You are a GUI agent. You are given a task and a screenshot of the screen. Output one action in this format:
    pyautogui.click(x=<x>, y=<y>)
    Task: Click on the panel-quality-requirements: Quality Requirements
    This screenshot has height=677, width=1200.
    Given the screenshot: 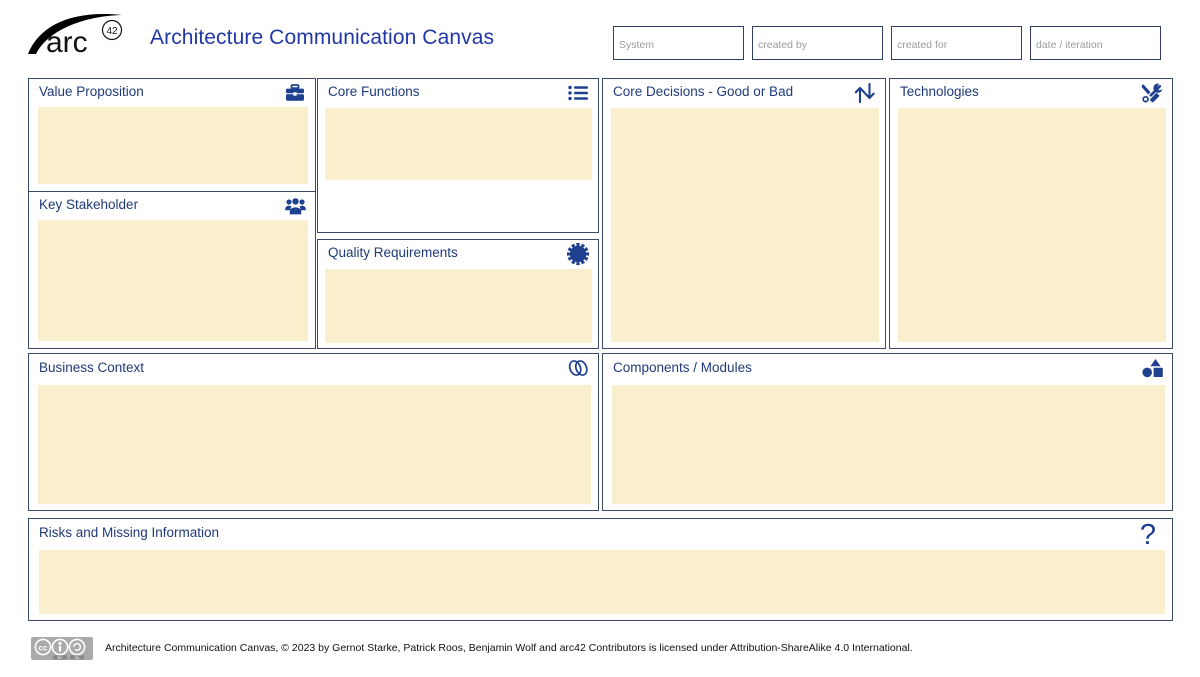 What is the action you would take?
    pyautogui.click(x=458, y=294)
    